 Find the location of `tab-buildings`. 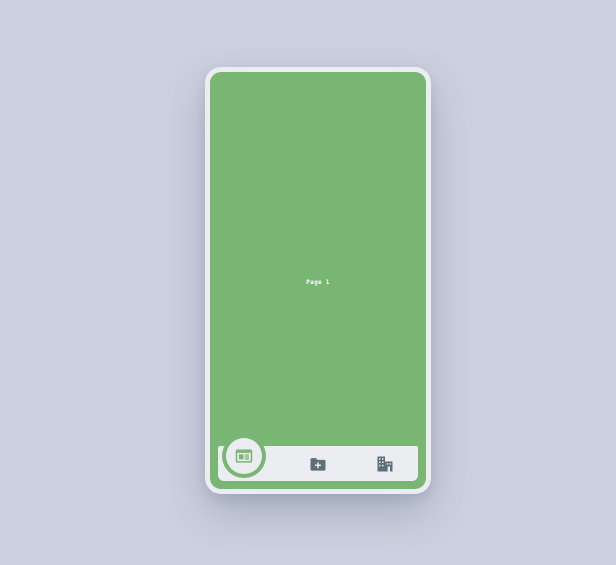

tab-buildings is located at coordinates (384, 463).